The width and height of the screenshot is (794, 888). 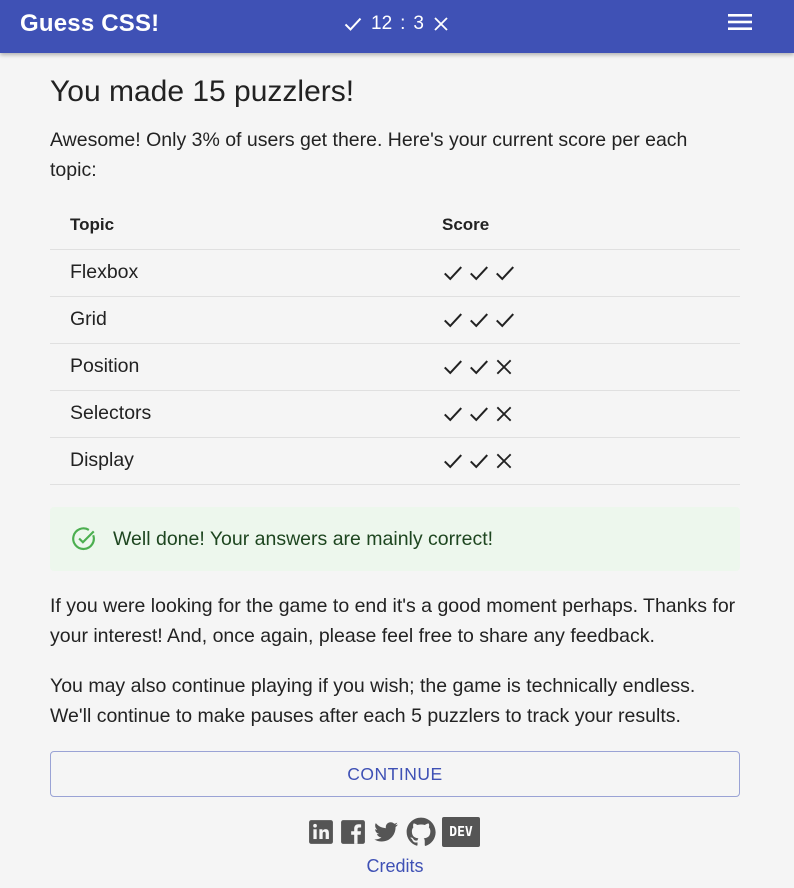 I want to click on menu-button, so click(x=740, y=24).